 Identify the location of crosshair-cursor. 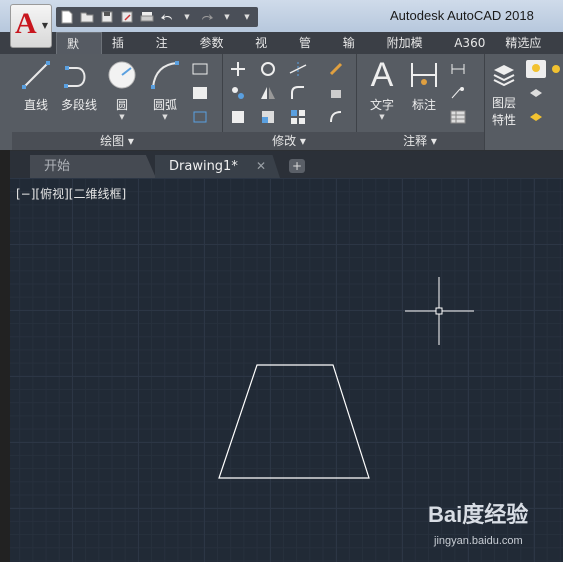
(439, 311).